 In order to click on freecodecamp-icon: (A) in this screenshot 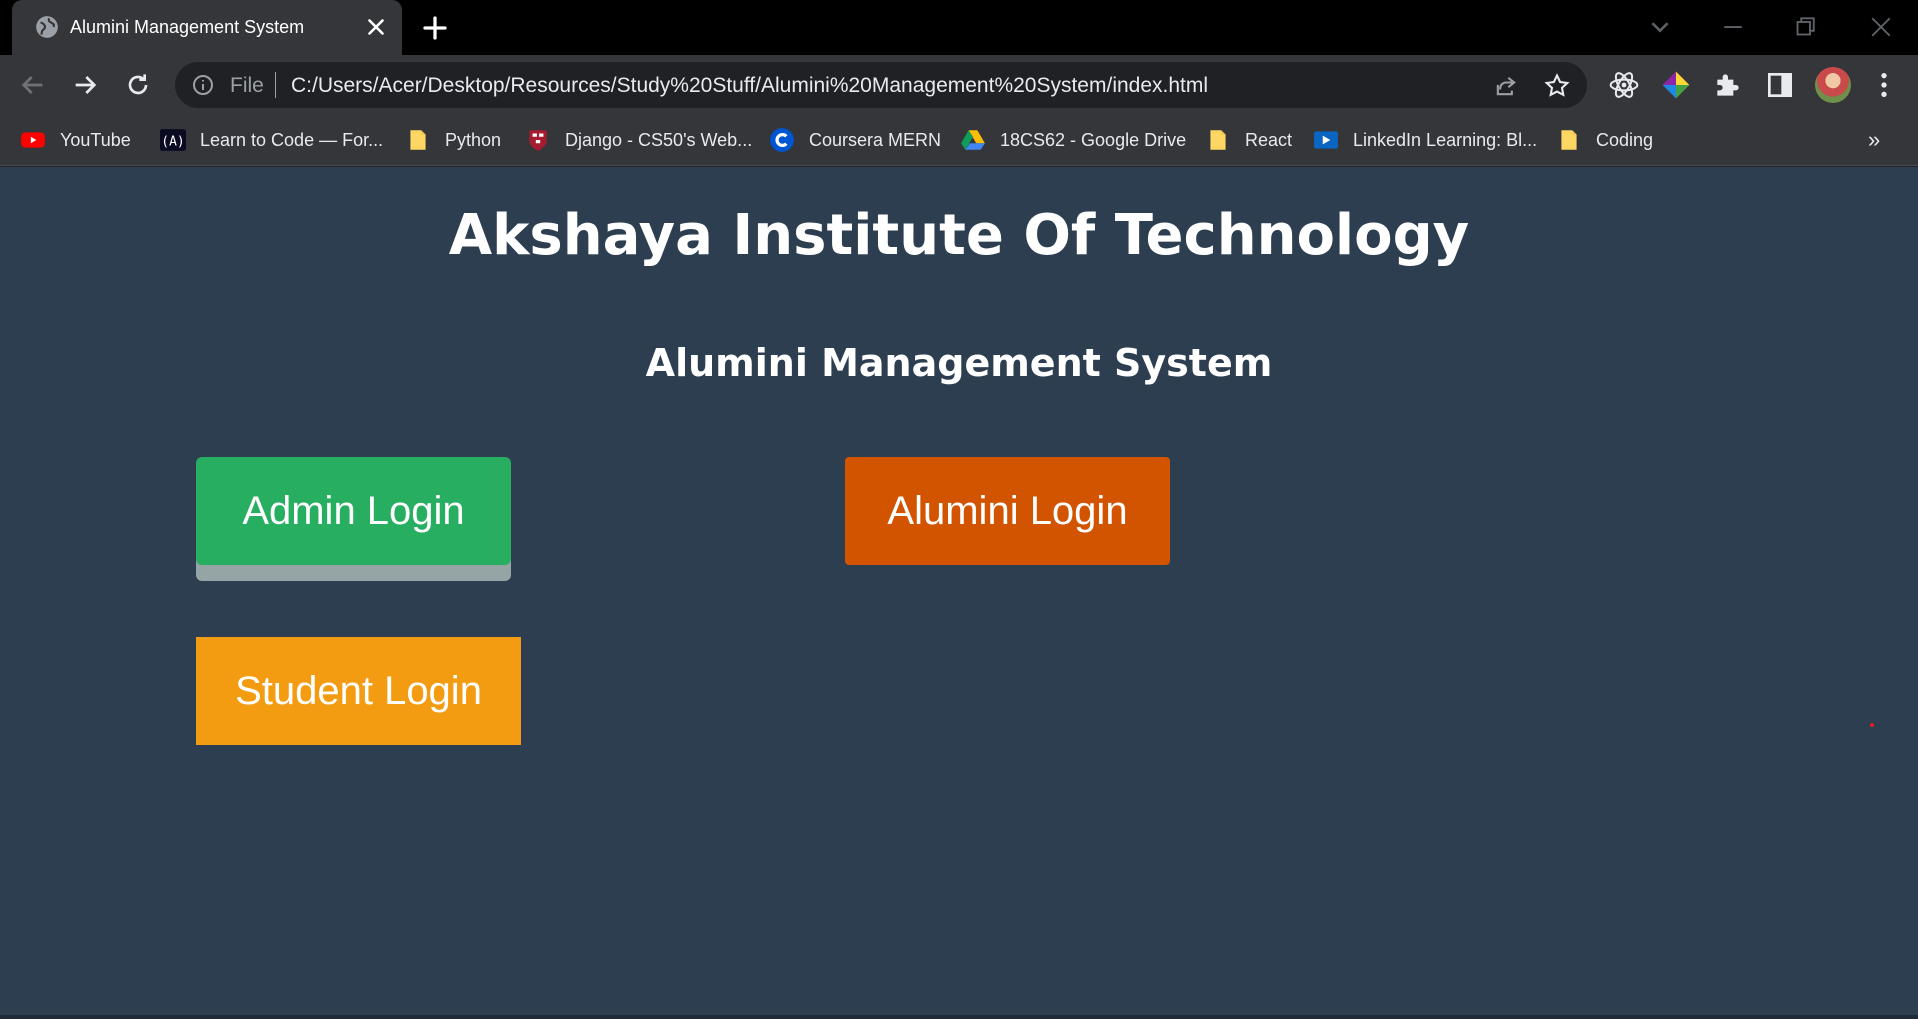, I will do `click(173, 140)`.